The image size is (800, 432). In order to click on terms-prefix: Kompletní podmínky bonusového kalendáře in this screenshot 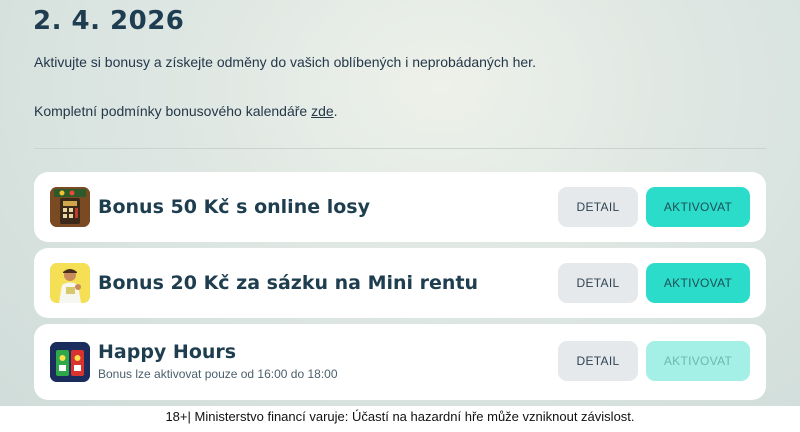, I will do `click(173, 111)`.